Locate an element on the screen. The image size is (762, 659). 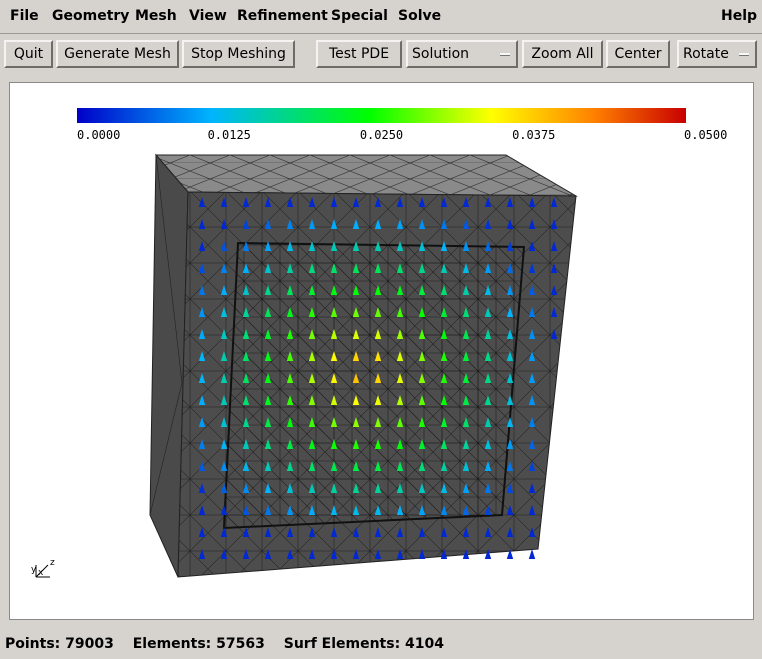
rotate-select: Rotate is located at coordinates (717, 54).